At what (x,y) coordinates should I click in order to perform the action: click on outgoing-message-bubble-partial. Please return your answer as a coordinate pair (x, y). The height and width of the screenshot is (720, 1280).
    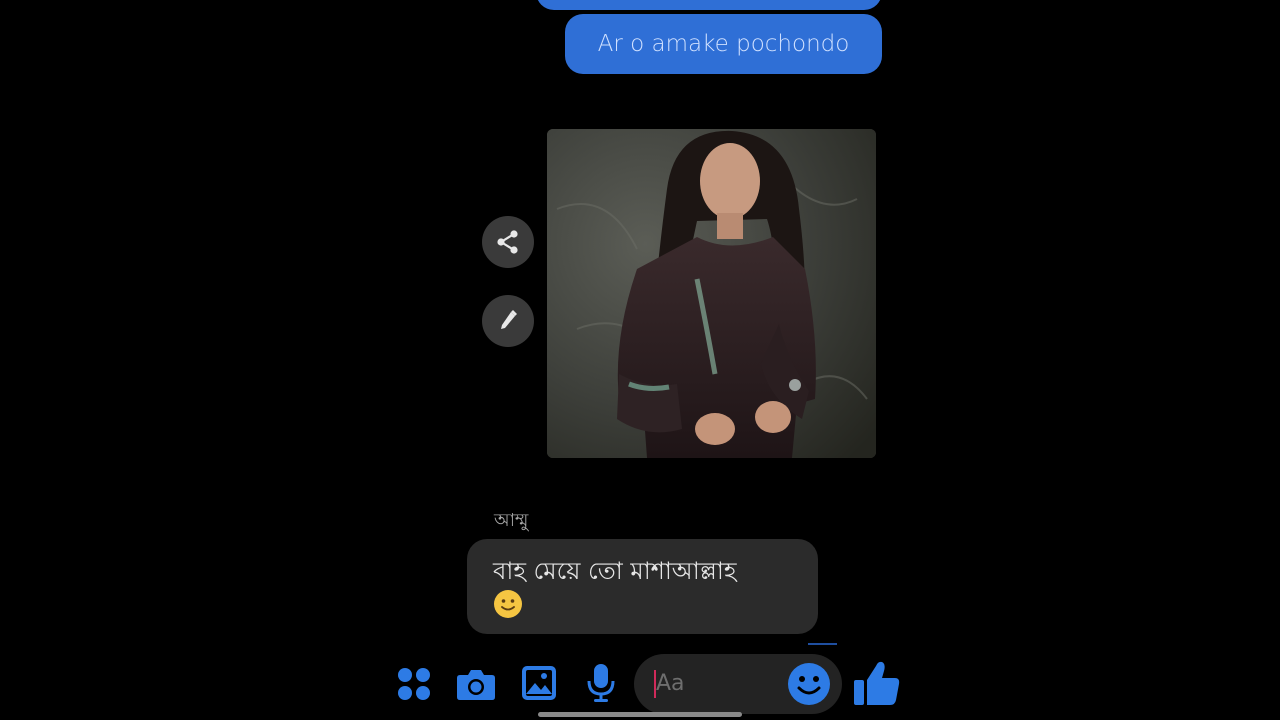
    Looking at the image, I should click on (709, 5).